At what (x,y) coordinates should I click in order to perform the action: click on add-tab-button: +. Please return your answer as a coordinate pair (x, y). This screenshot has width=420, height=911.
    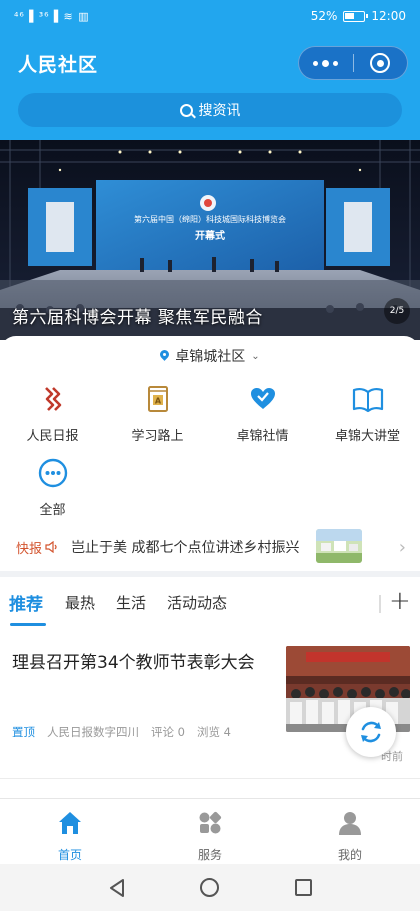
    Looking at the image, I should click on (400, 601).